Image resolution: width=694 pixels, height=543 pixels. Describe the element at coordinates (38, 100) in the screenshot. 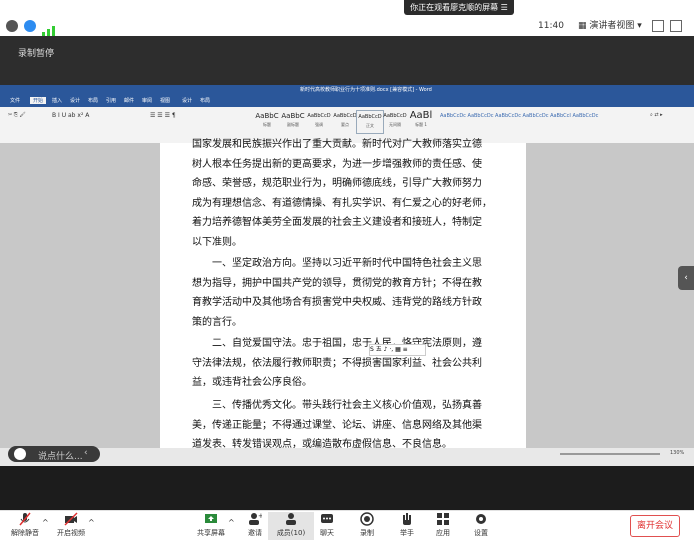

I see `tab-home: 开始` at that location.